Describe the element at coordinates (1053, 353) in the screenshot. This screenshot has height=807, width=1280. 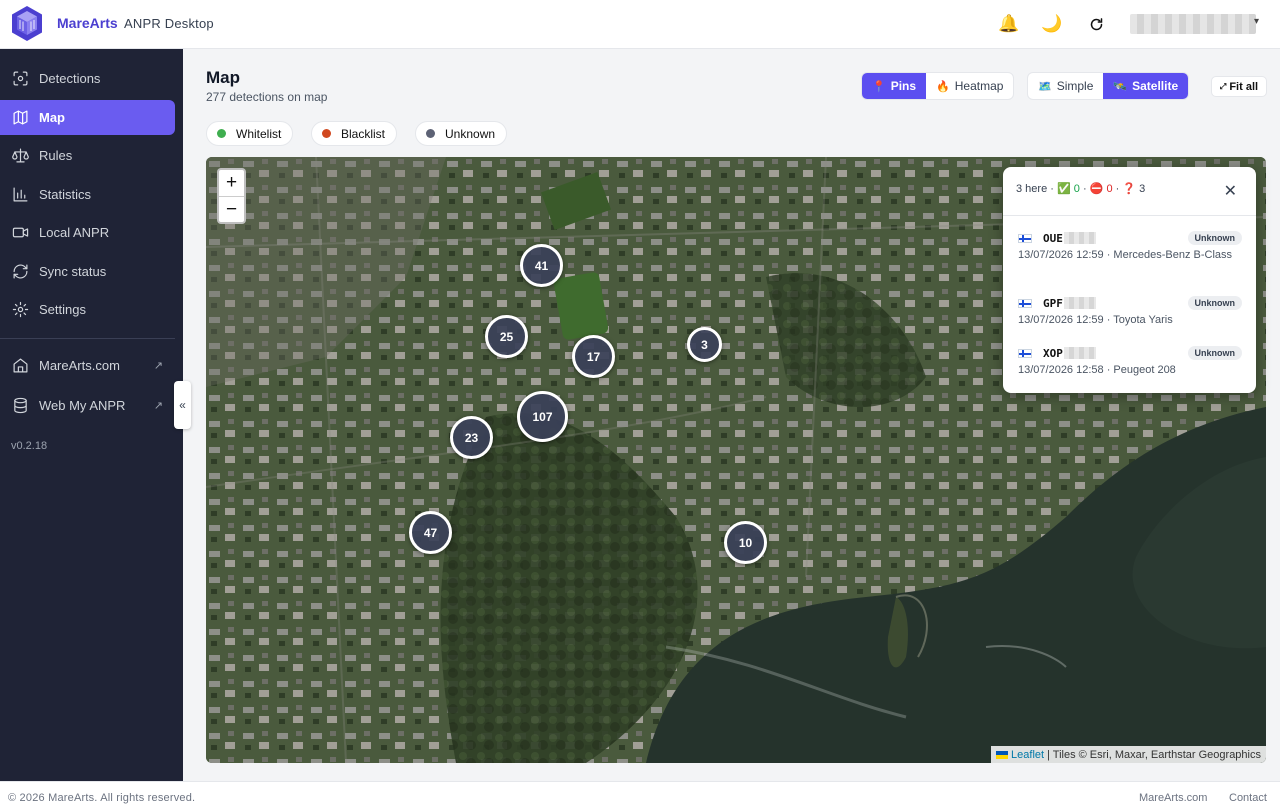
I see `plate-number: XOP` at that location.